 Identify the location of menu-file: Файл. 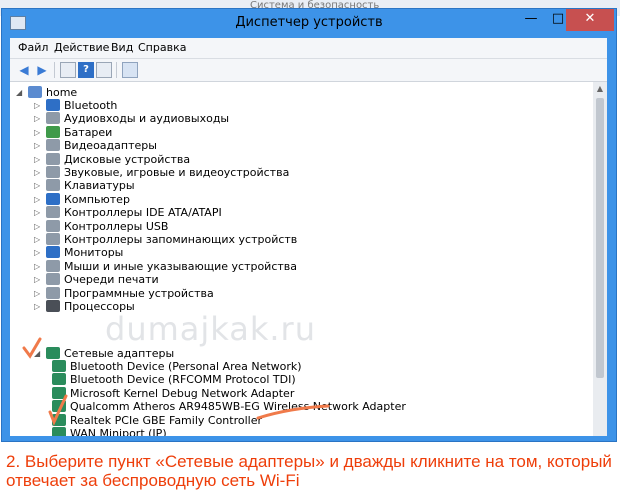
(33, 47).